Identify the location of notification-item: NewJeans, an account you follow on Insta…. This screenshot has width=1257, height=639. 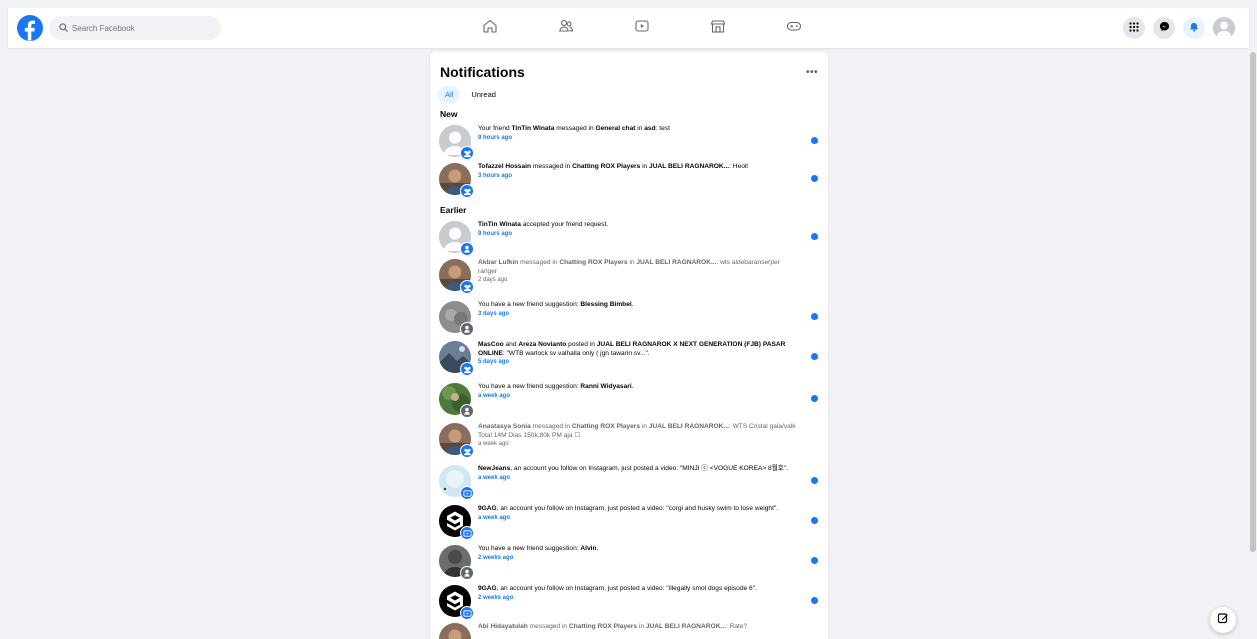
(629, 481).